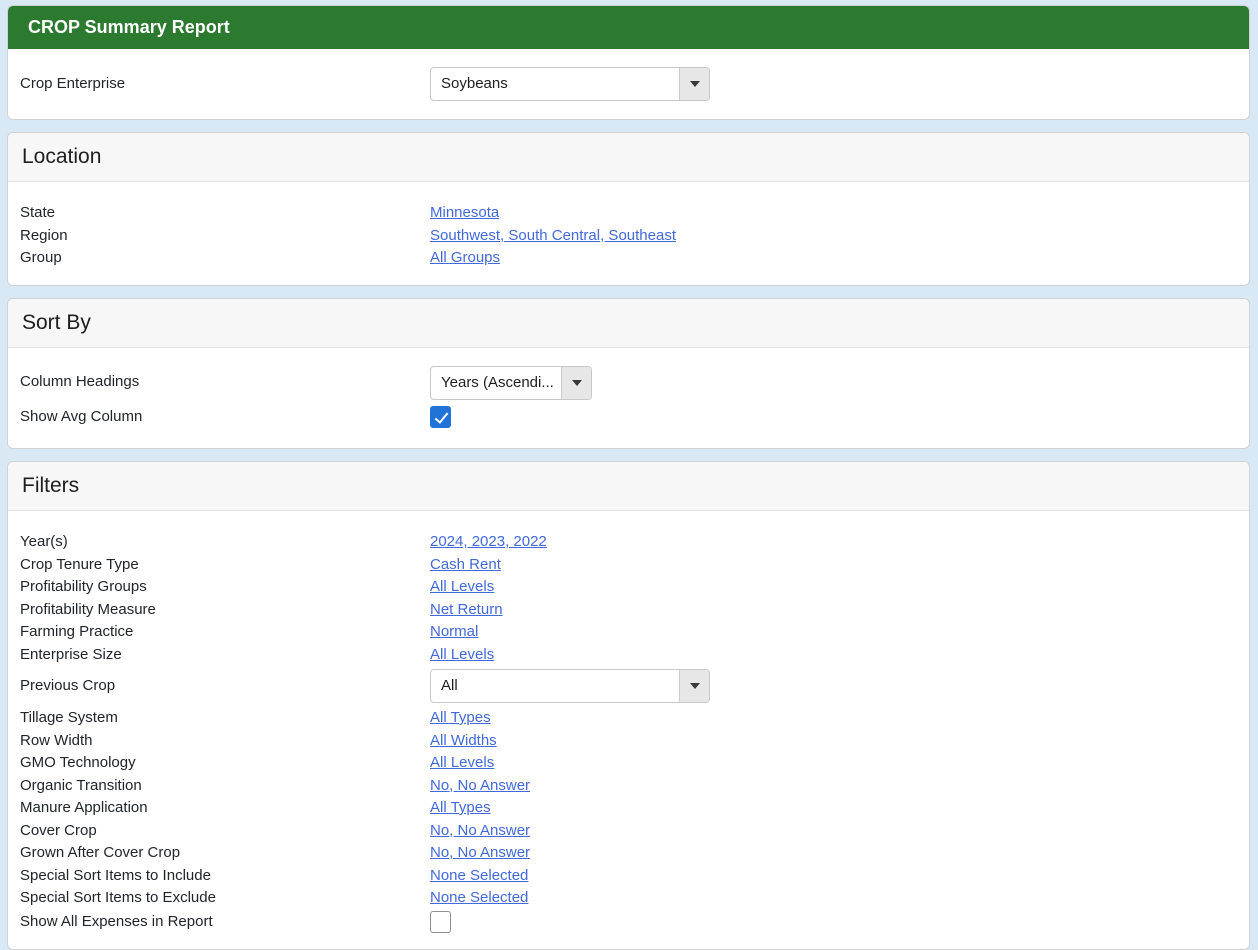 The height and width of the screenshot is (950, 1258). I want to click on gmo-technology-label: GMO Technology, so click(78, 762).